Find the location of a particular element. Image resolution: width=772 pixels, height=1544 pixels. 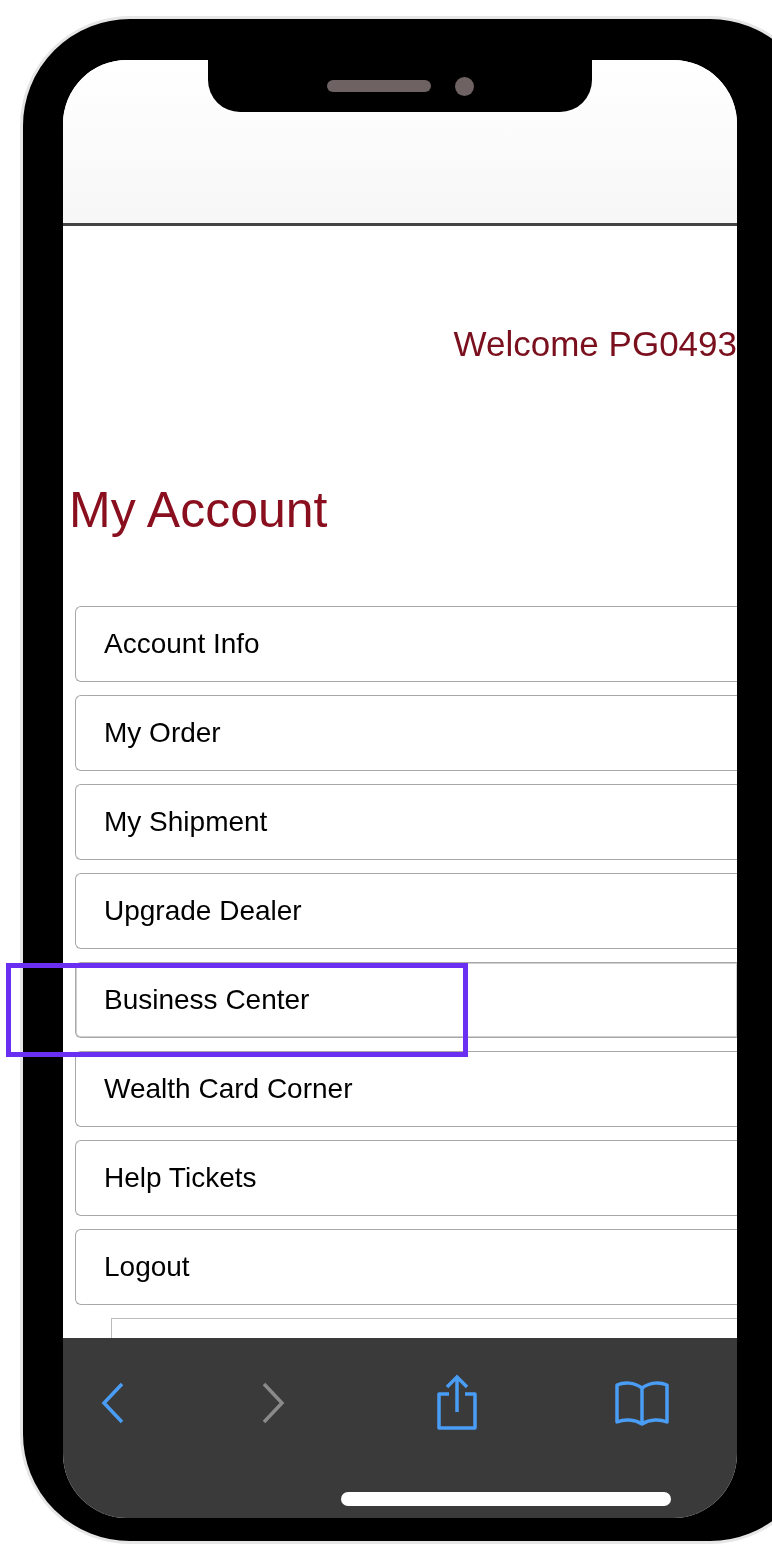

welcome-text: Welcome PG0493 is located at coordinates (595, 344).